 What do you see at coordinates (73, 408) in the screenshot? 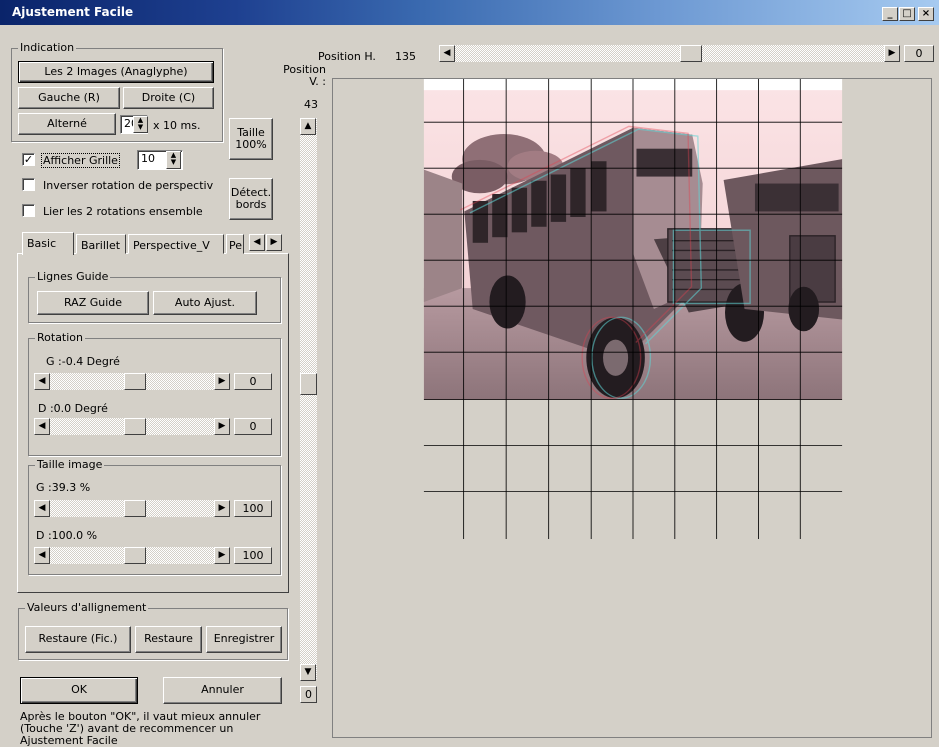
I see `rotation-right-text: D :0.0 Degré` at bounding box center [73, 408].